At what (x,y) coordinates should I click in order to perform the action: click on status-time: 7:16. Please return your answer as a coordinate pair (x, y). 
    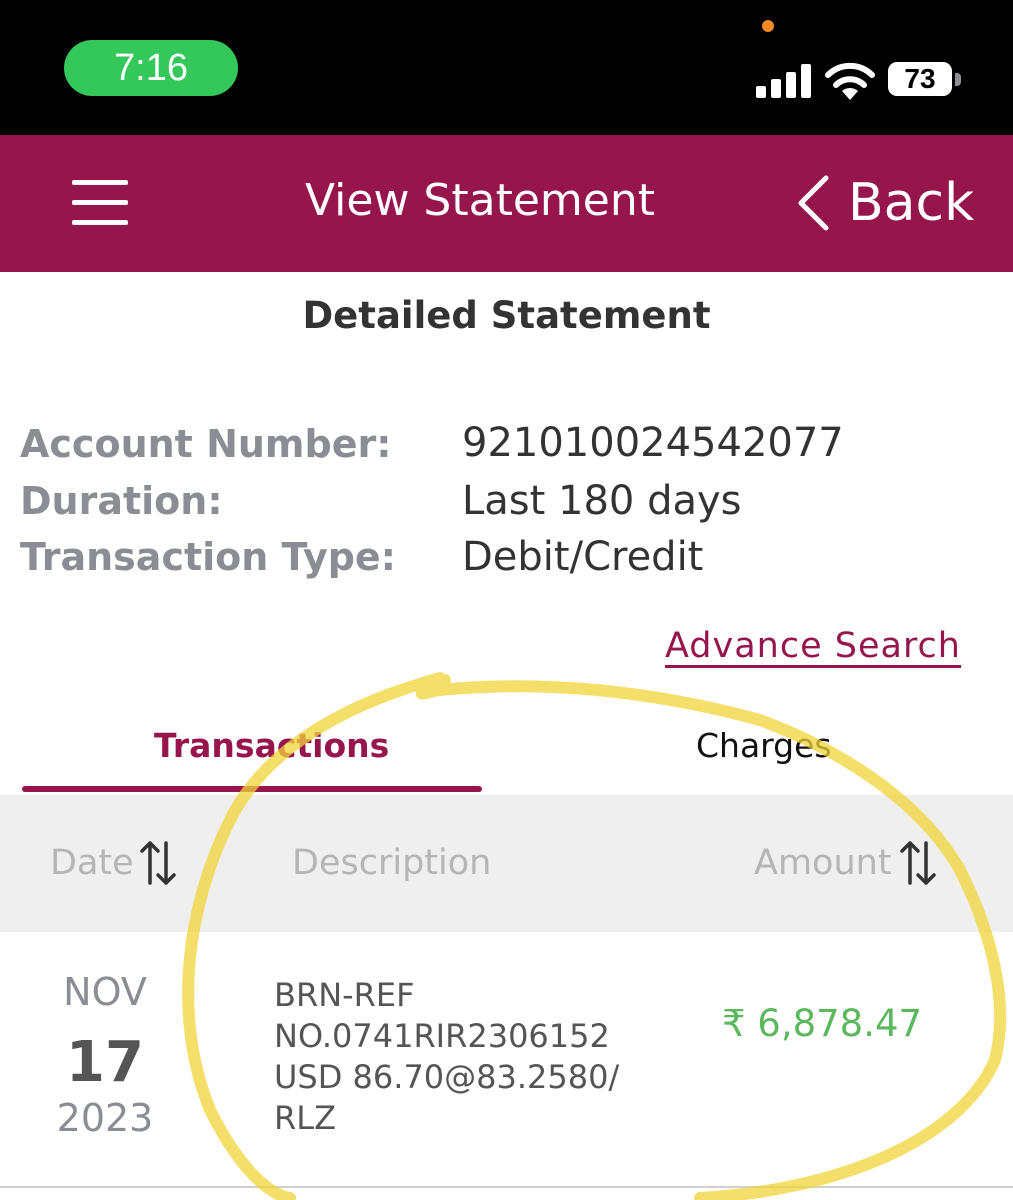
    Looking at the image, I should click on (151, 67).